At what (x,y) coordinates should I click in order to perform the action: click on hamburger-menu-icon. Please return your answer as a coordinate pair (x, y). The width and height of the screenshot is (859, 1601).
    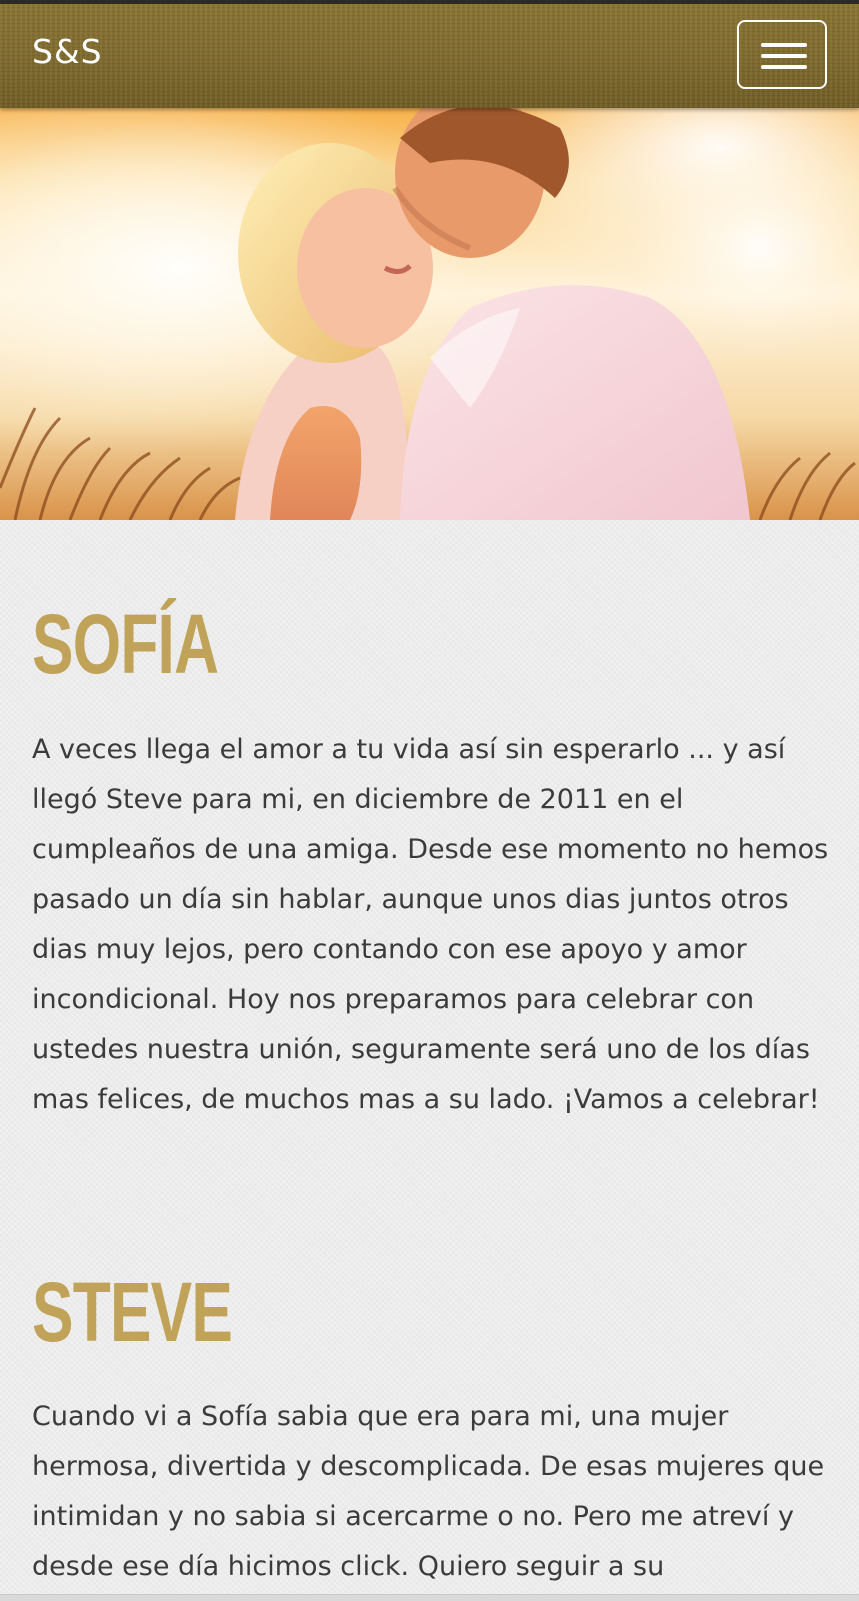
    Looking at the image, I should click on (784, 45).